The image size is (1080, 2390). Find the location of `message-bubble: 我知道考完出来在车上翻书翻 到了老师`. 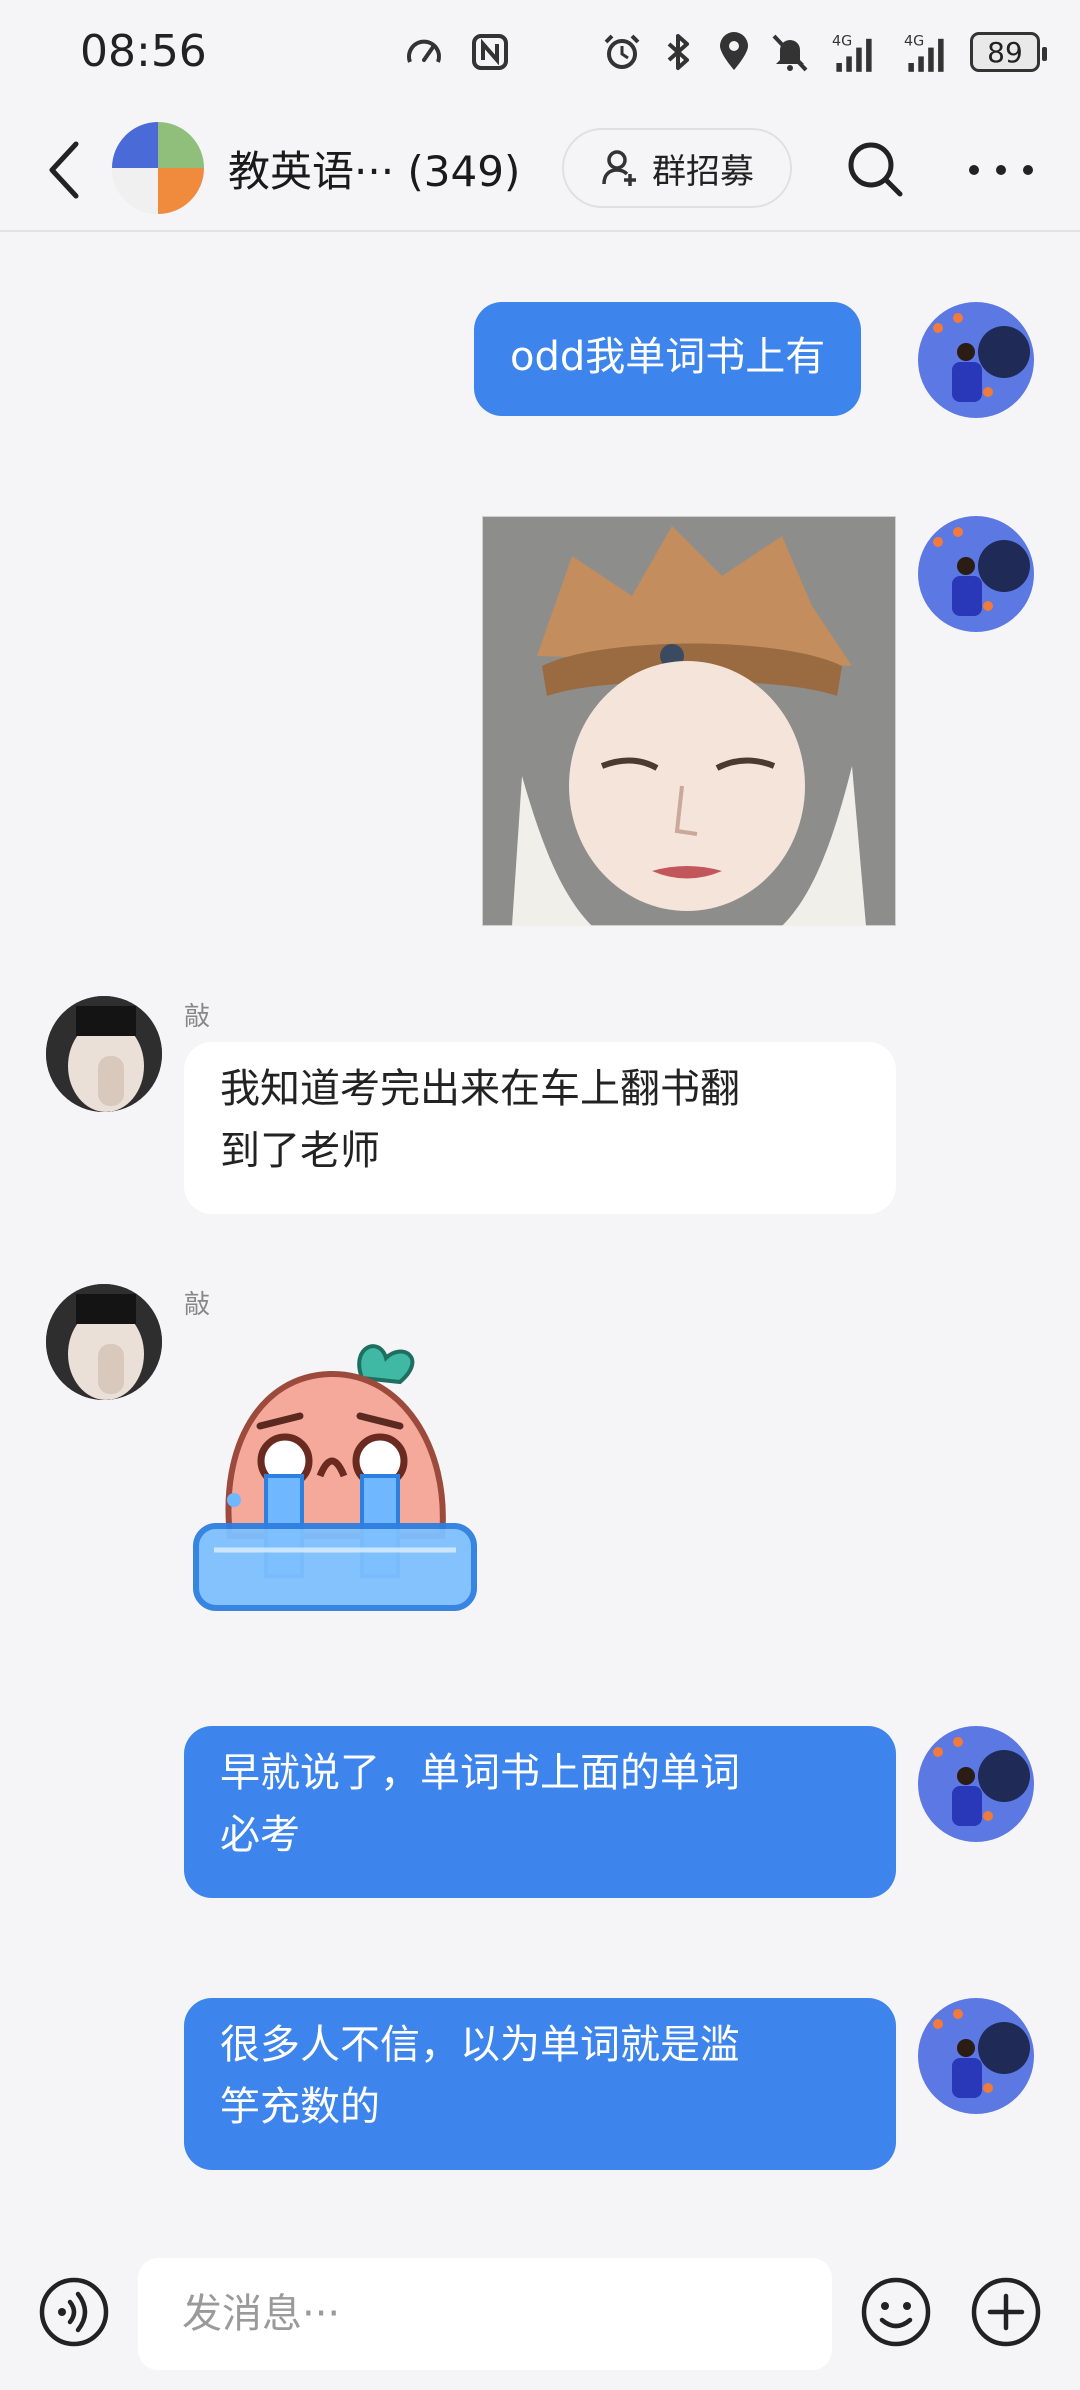

message-bubble: 我知道考完出来在车上翻书翻 到了老师 is located at coordinates (540, 1128).